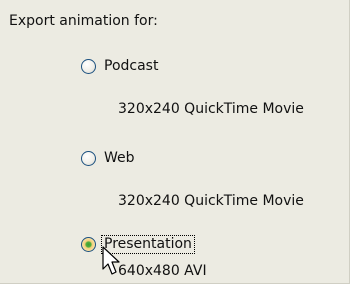  Describe the element at coordinates (88, 66) in the screenshot. I see `podcast-radio-button` at that location.